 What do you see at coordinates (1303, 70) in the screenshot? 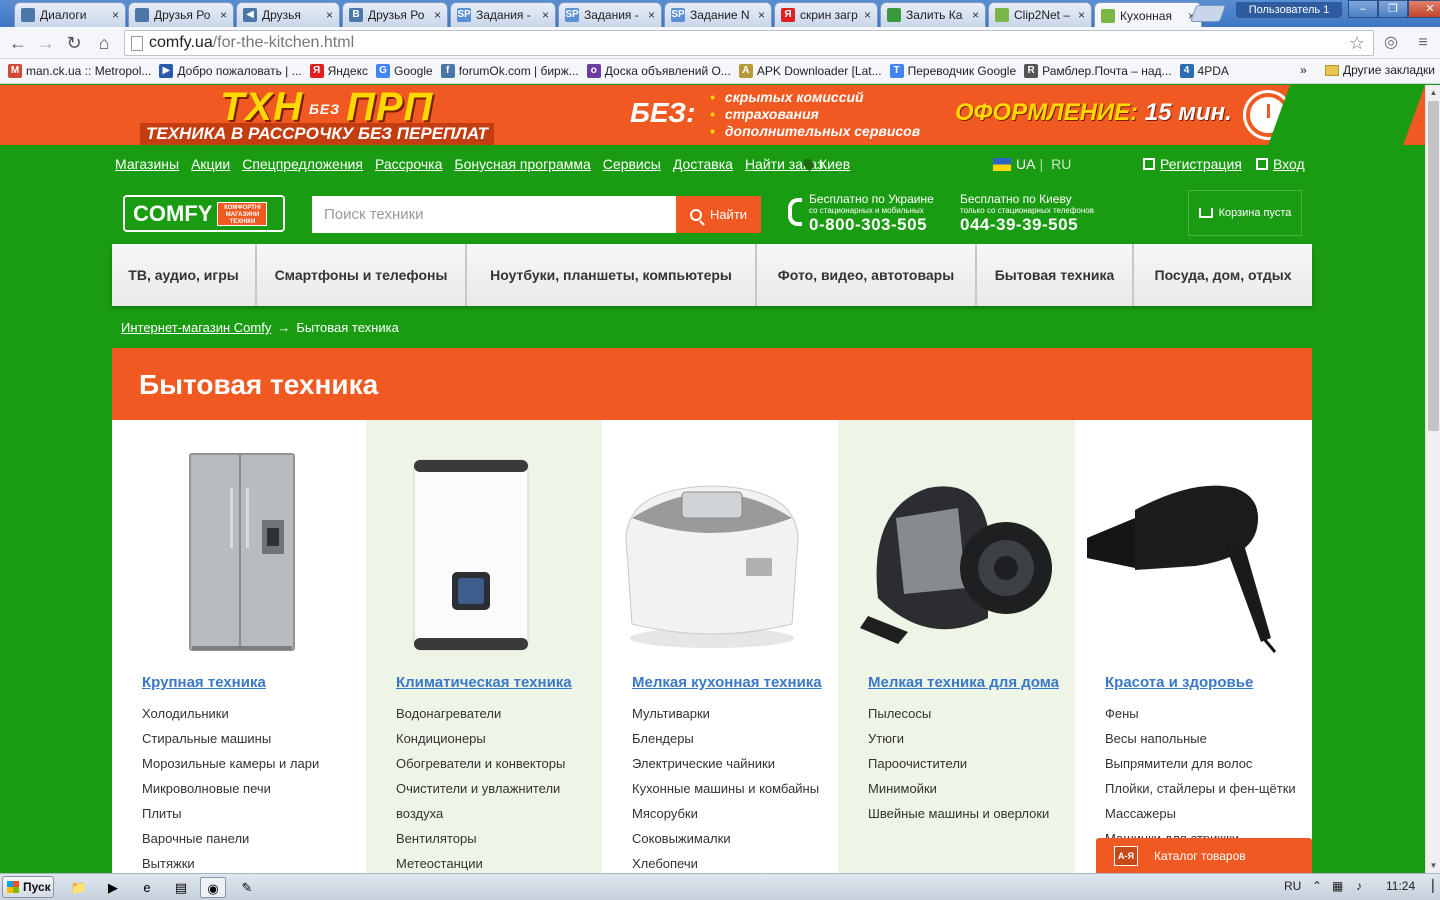
I see `bookmarks-overflow-button: »` at bounding box center [1303, 70].